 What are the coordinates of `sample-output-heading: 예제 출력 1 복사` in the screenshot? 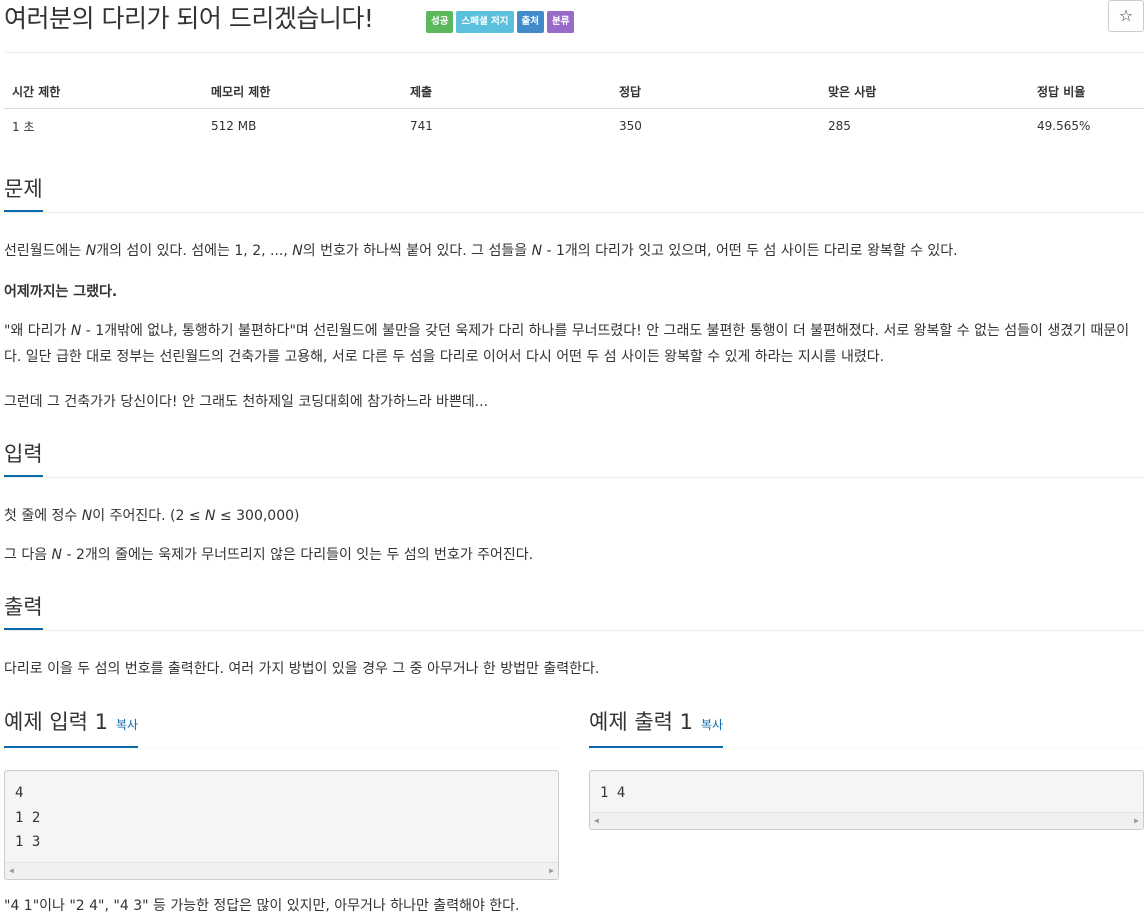 It's located at (656, 727).